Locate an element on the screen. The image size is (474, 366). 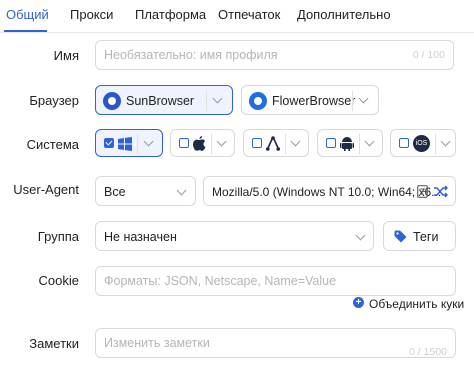
macos-checkbox is located at coordinates (184, 143).